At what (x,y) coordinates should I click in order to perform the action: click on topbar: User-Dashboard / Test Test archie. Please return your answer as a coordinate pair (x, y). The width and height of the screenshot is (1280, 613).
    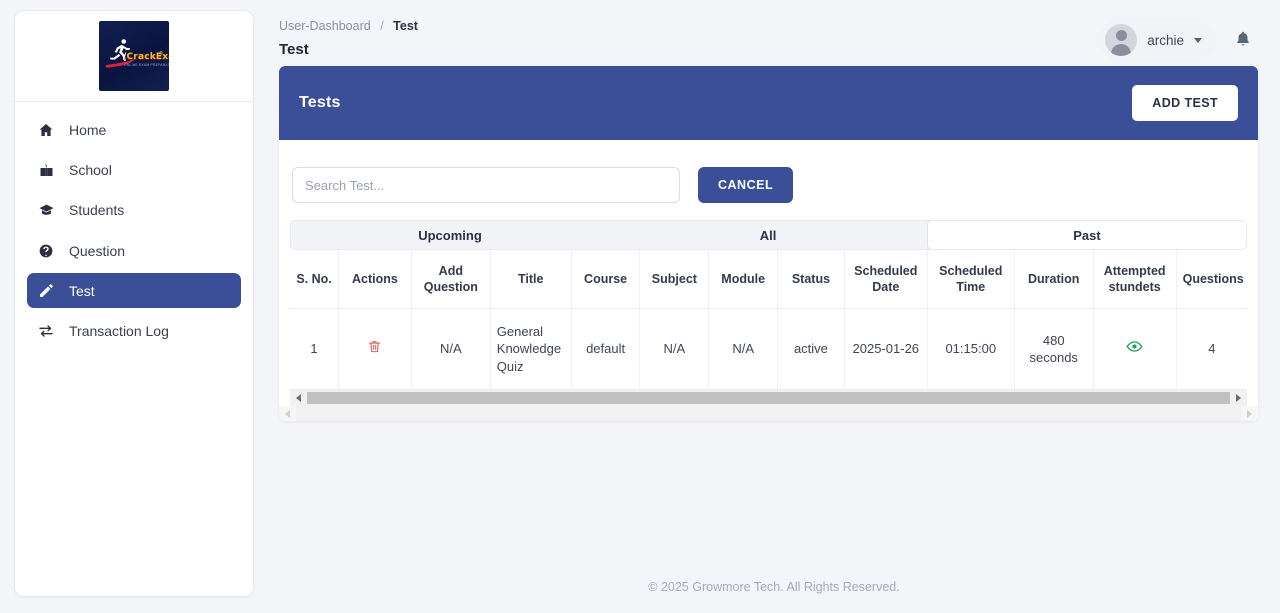
    Looking at the image, I should click on (774, 33).